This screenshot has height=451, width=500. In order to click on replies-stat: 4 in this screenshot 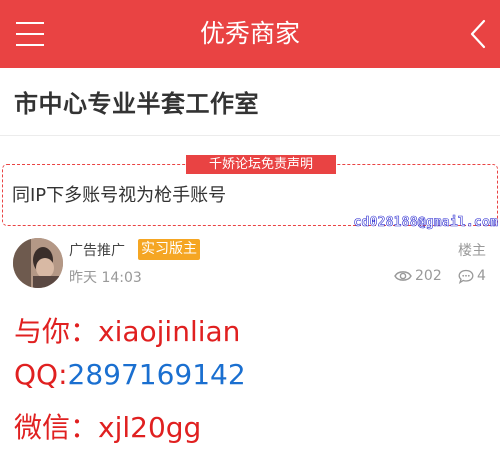, I will do `click(472, 276)`.